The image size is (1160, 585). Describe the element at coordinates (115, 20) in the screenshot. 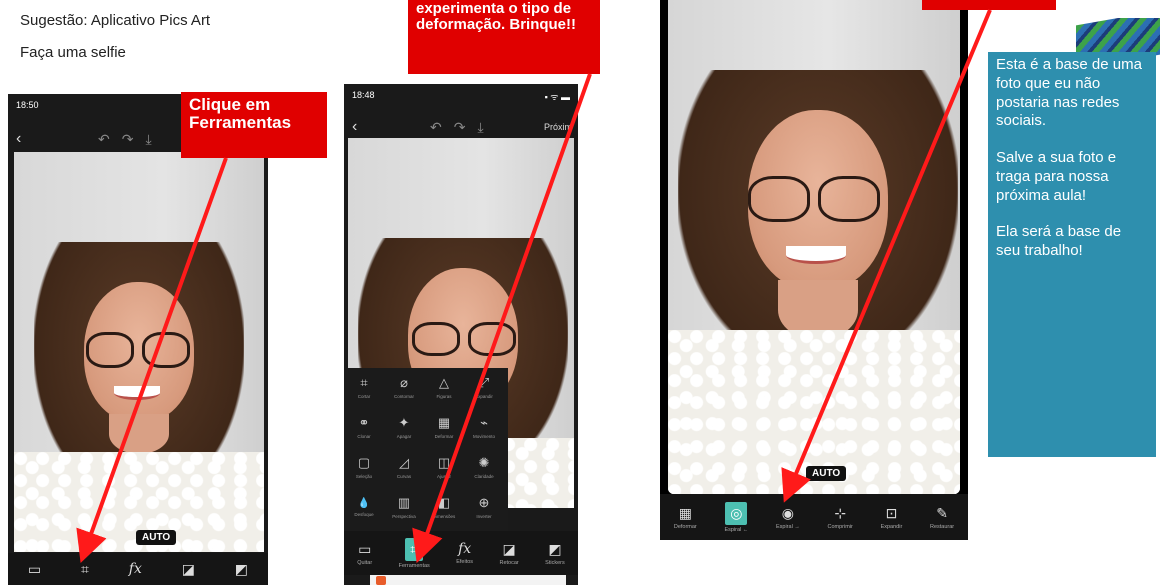

I see `suggestion-text: Sugestão: Aplicativo Pics Art` at that location.